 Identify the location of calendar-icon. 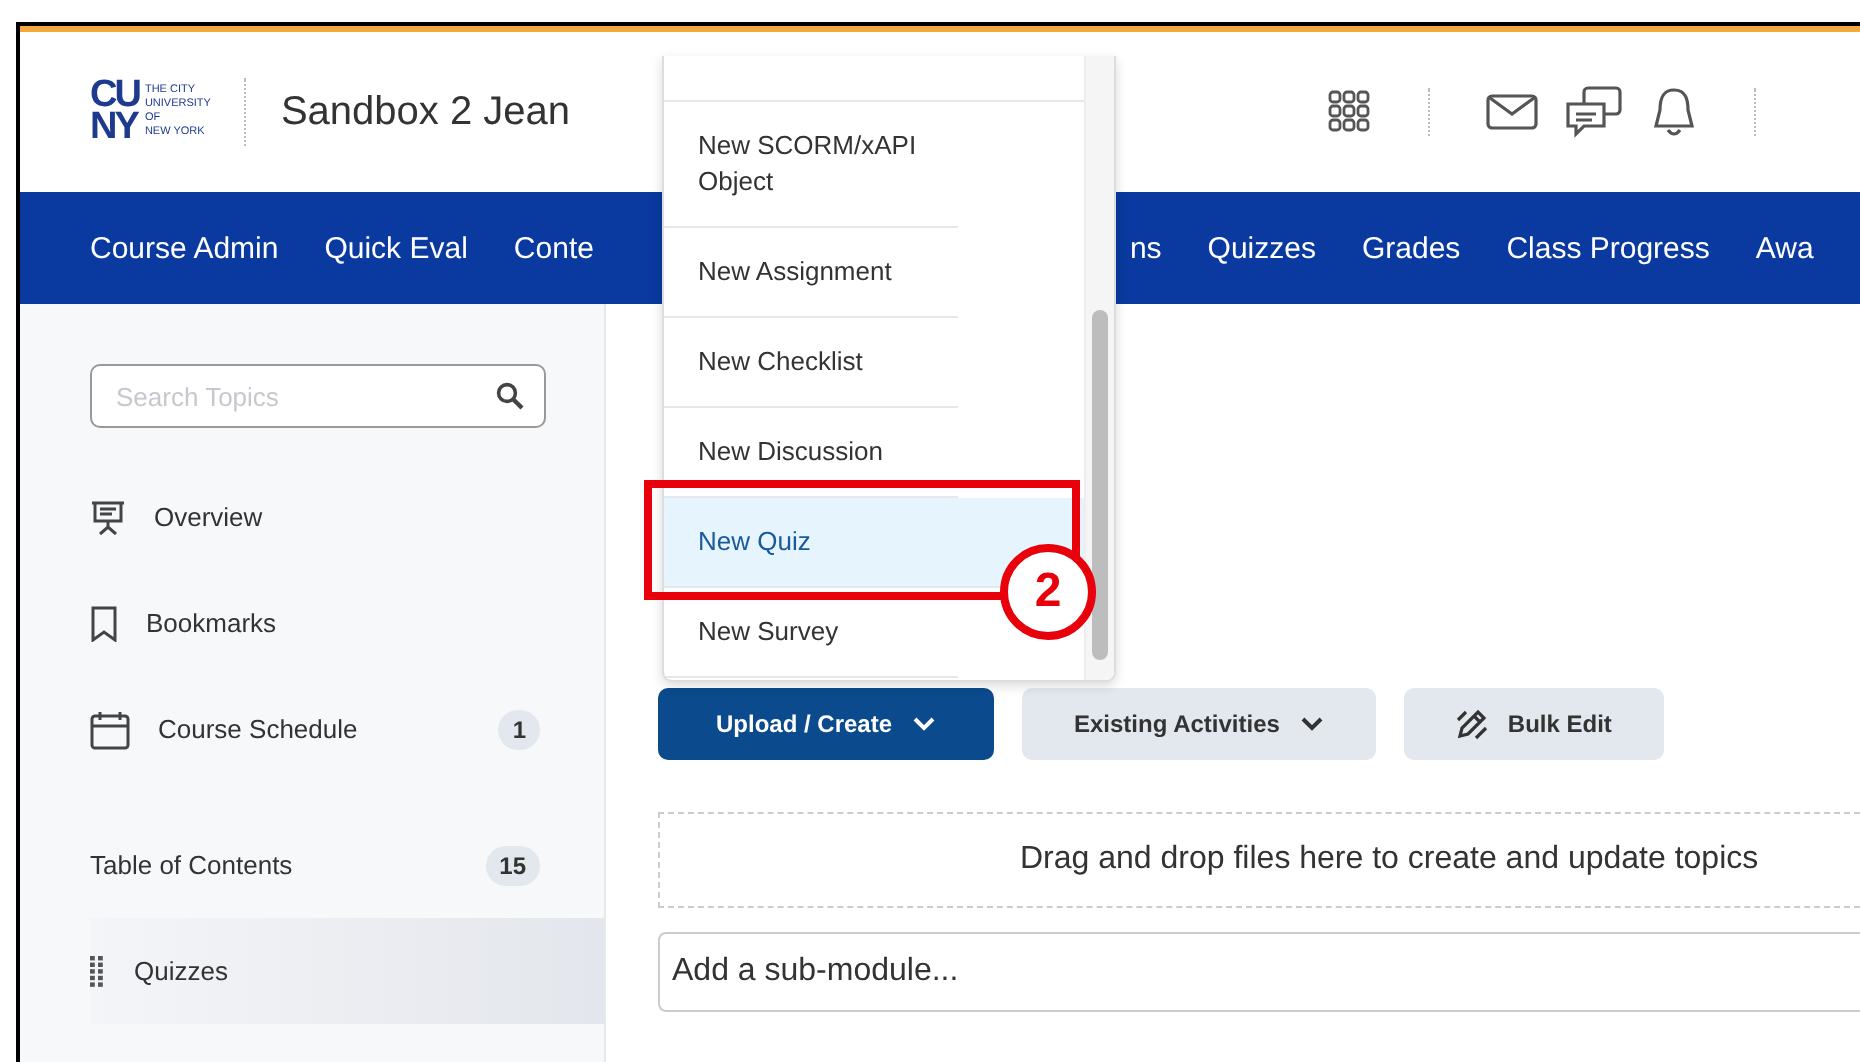
(110, 729).